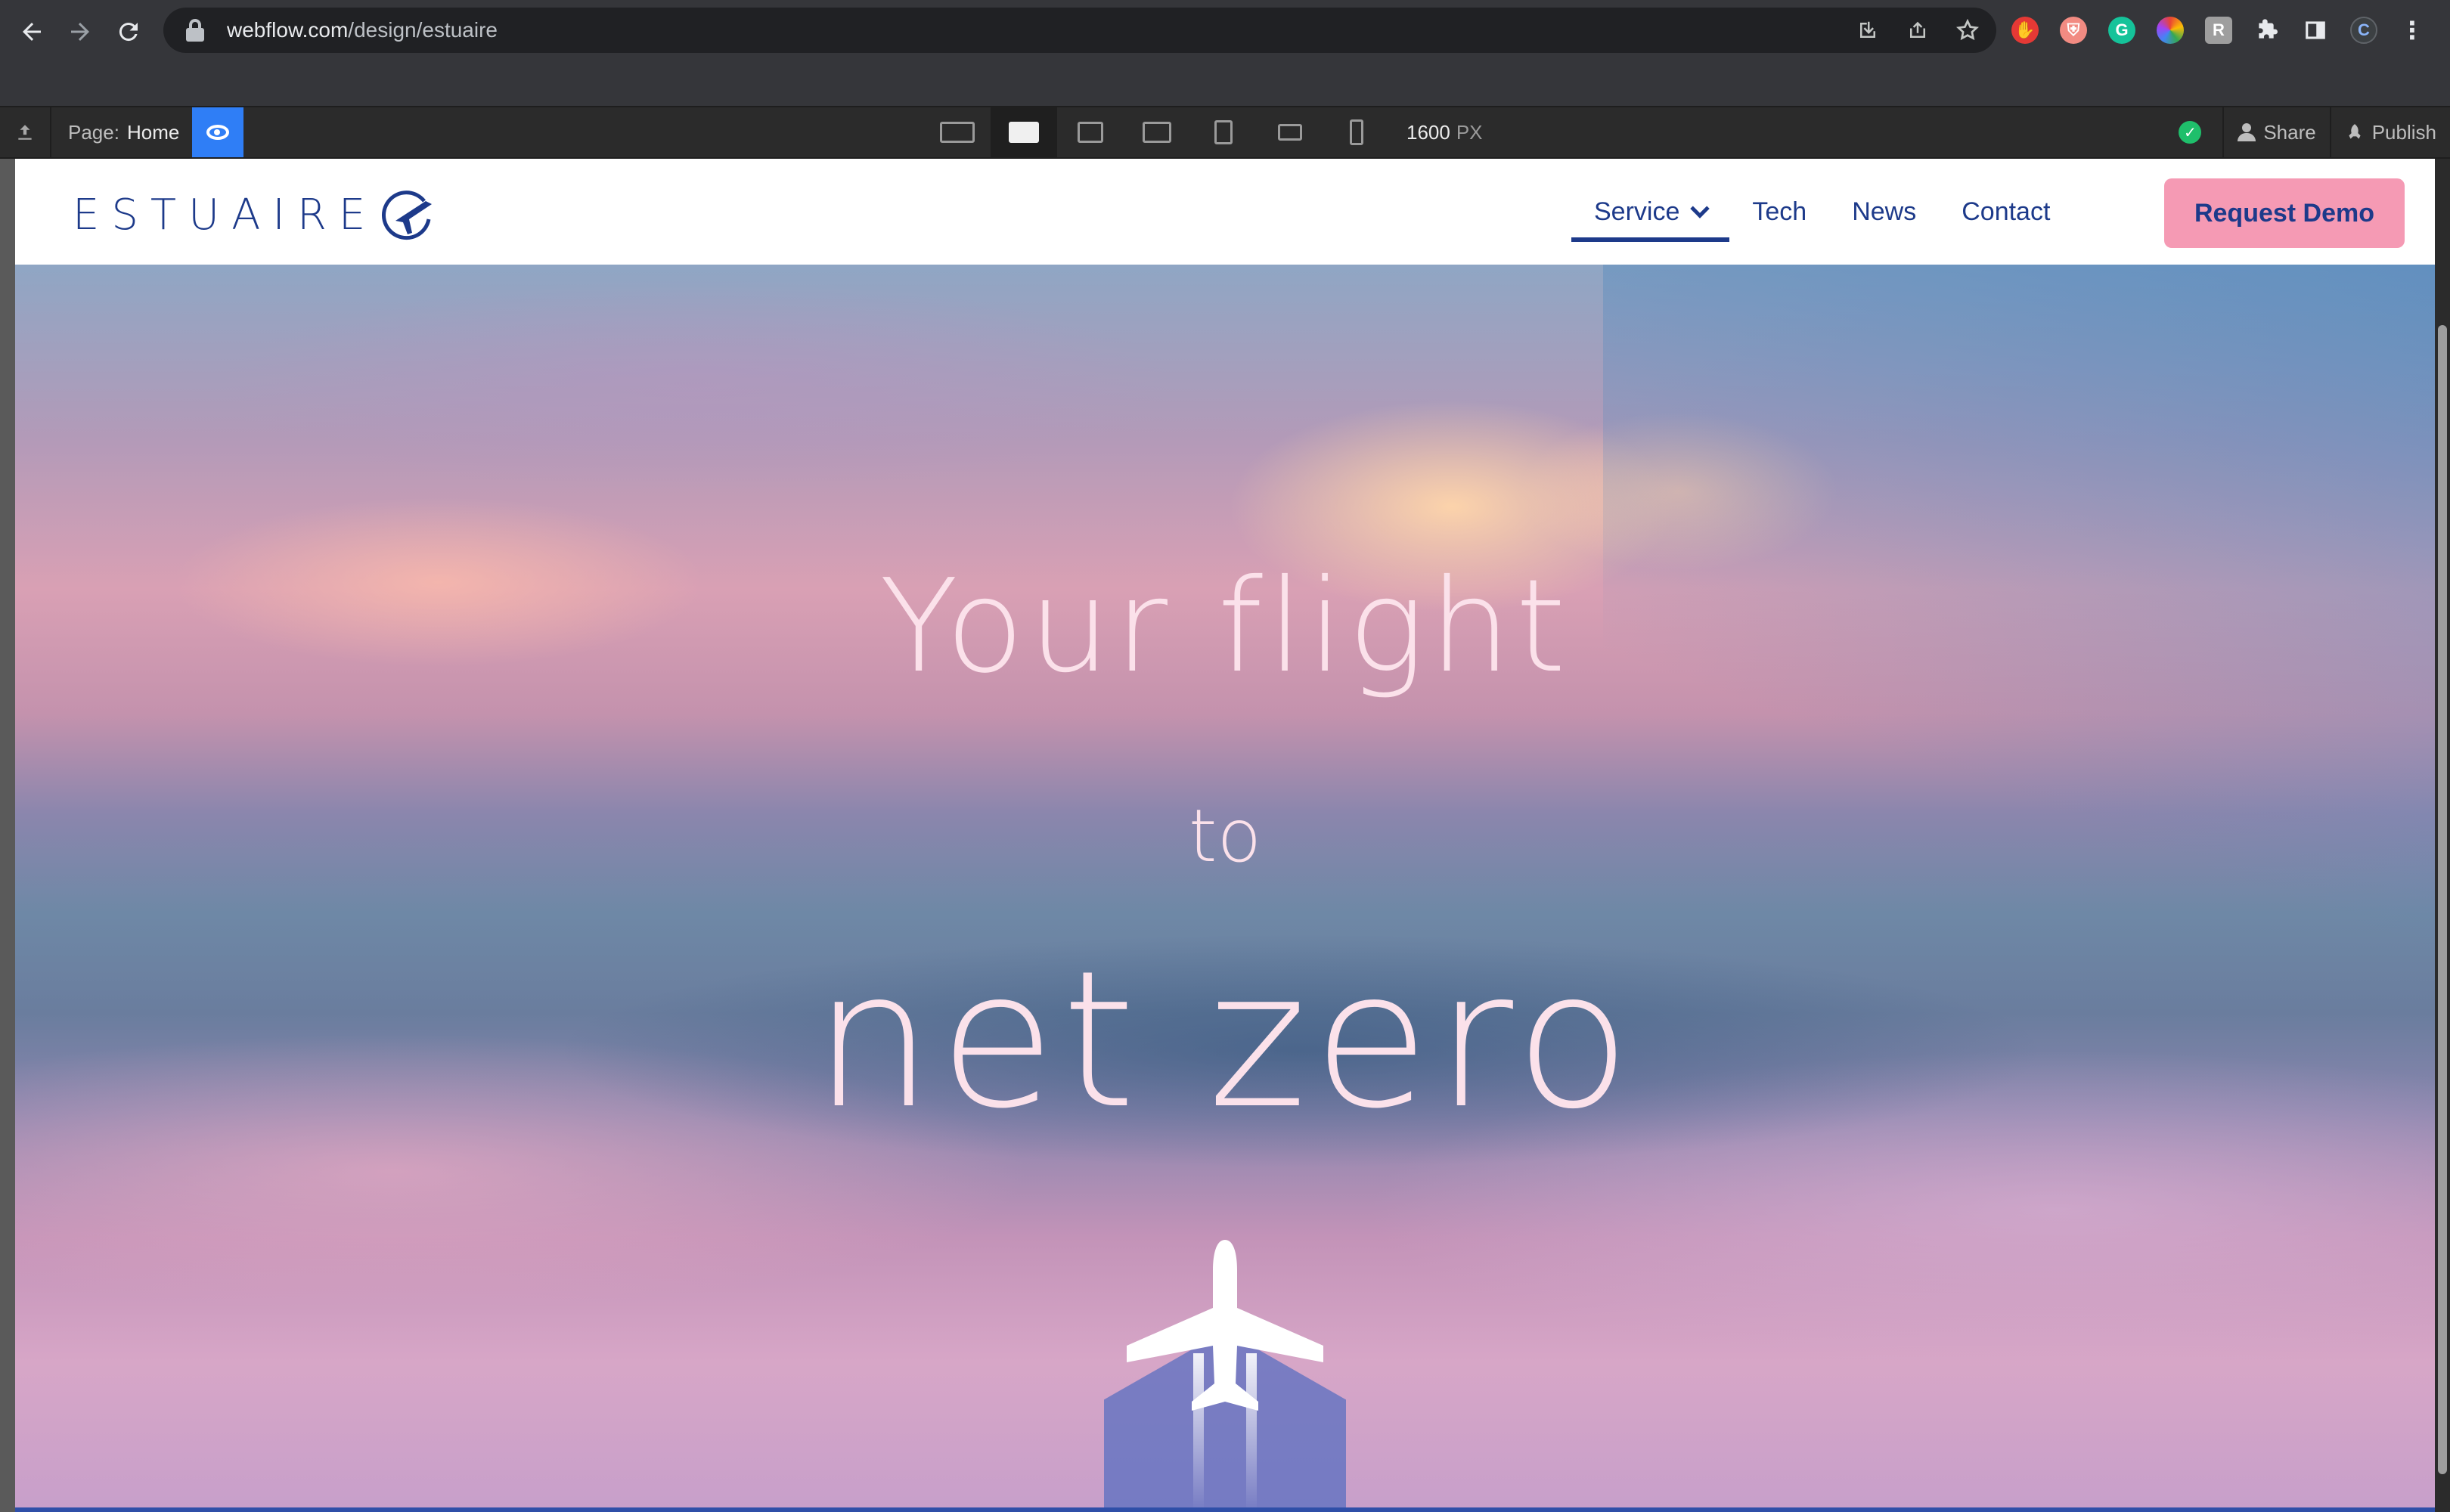  Describe the element at coordinates (2121, 30) in the screenshot. I see `grammarly-extension-icon: G` at that location.